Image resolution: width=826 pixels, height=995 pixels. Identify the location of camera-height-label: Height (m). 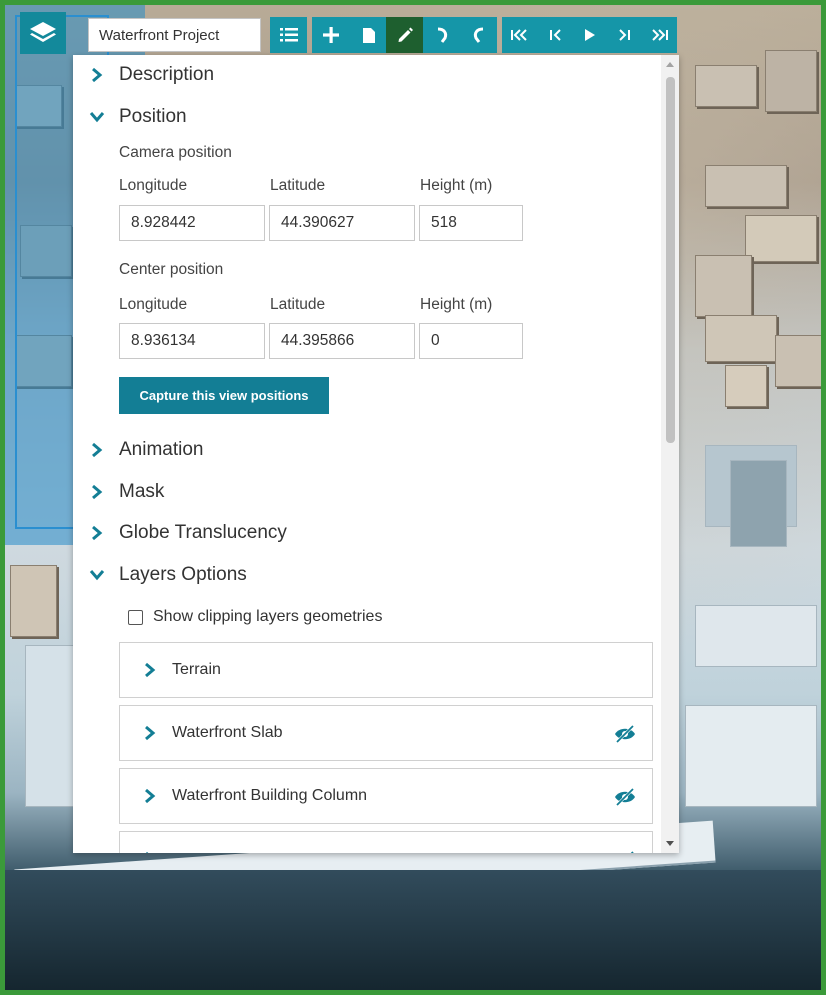
(456, 185).